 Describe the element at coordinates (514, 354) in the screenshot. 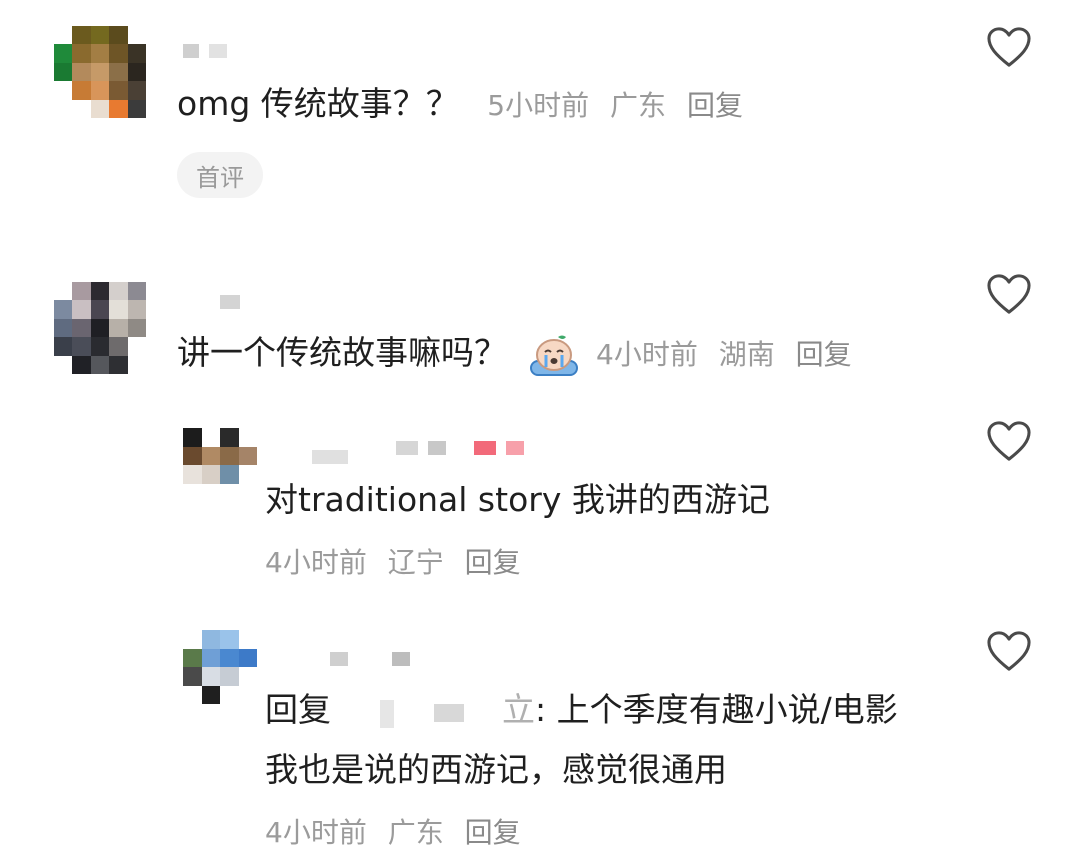

I see `comment-row-2: 讲一个传统故事嘛吗？ 4小时前 湖南 回复` at that location.